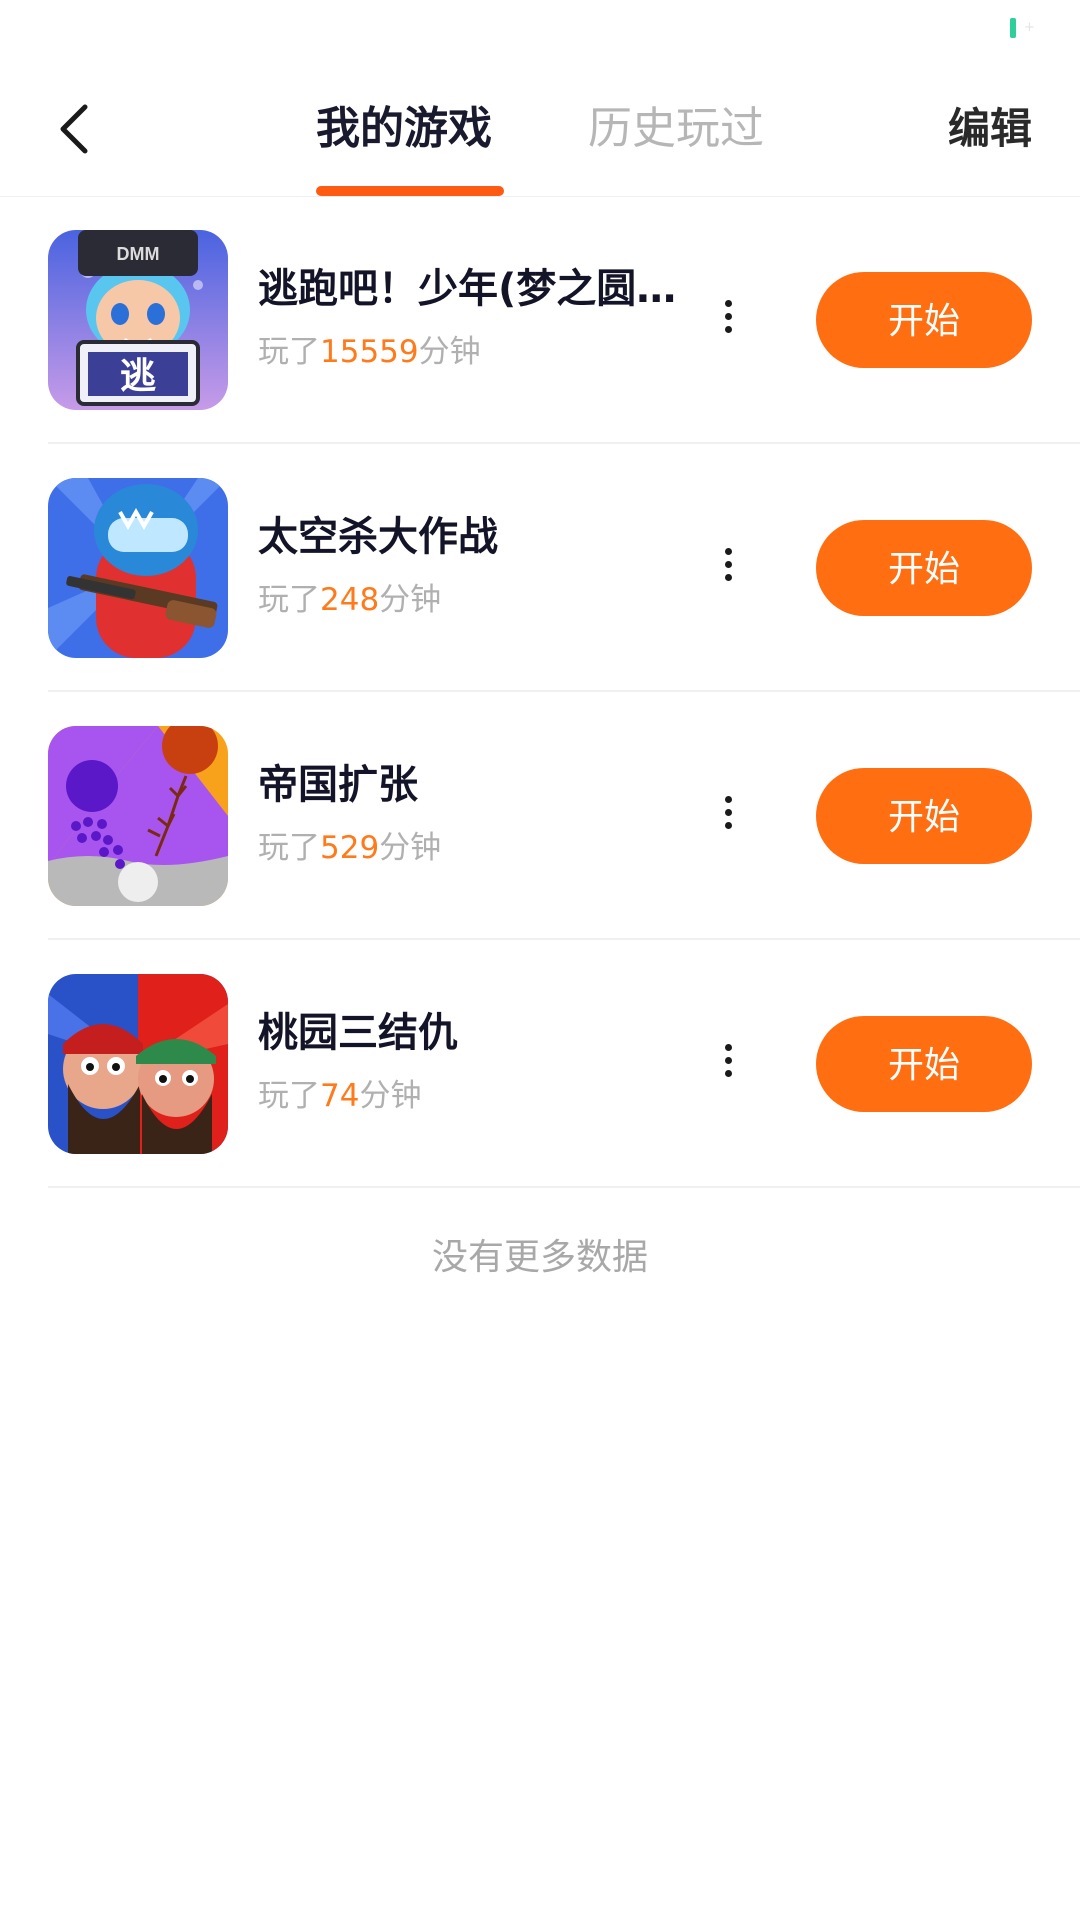 This screenshot has height=1920, width=1080. Describe the element at coordinates (138, 1064) in the screenshot. I see `game-icon-peach-garden` at that location.